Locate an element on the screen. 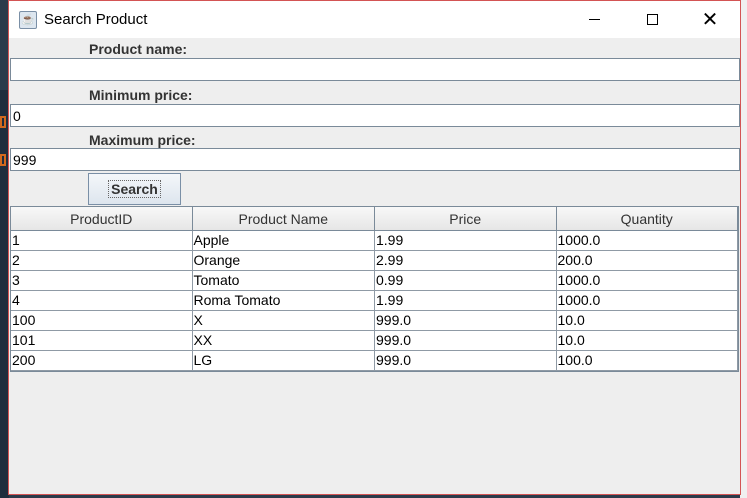 Image resolution: width=747 pixels, height=498 pixels. max-price-label: Maximum price: is located at coordinates (142, 140).